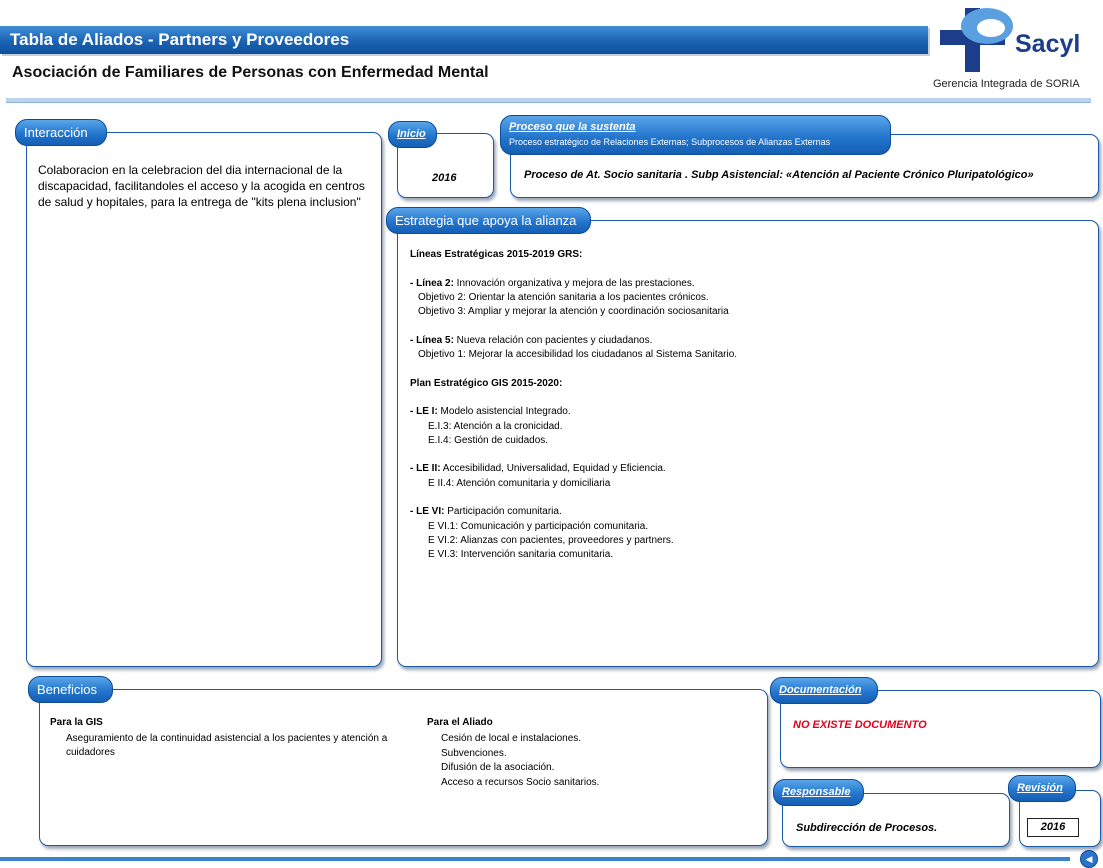  Describe the element at coordinates (486, 383) in the screenshot. I see `estrategia-line-bold: Plan Estratégico GIS 2015-2020:` at that location.